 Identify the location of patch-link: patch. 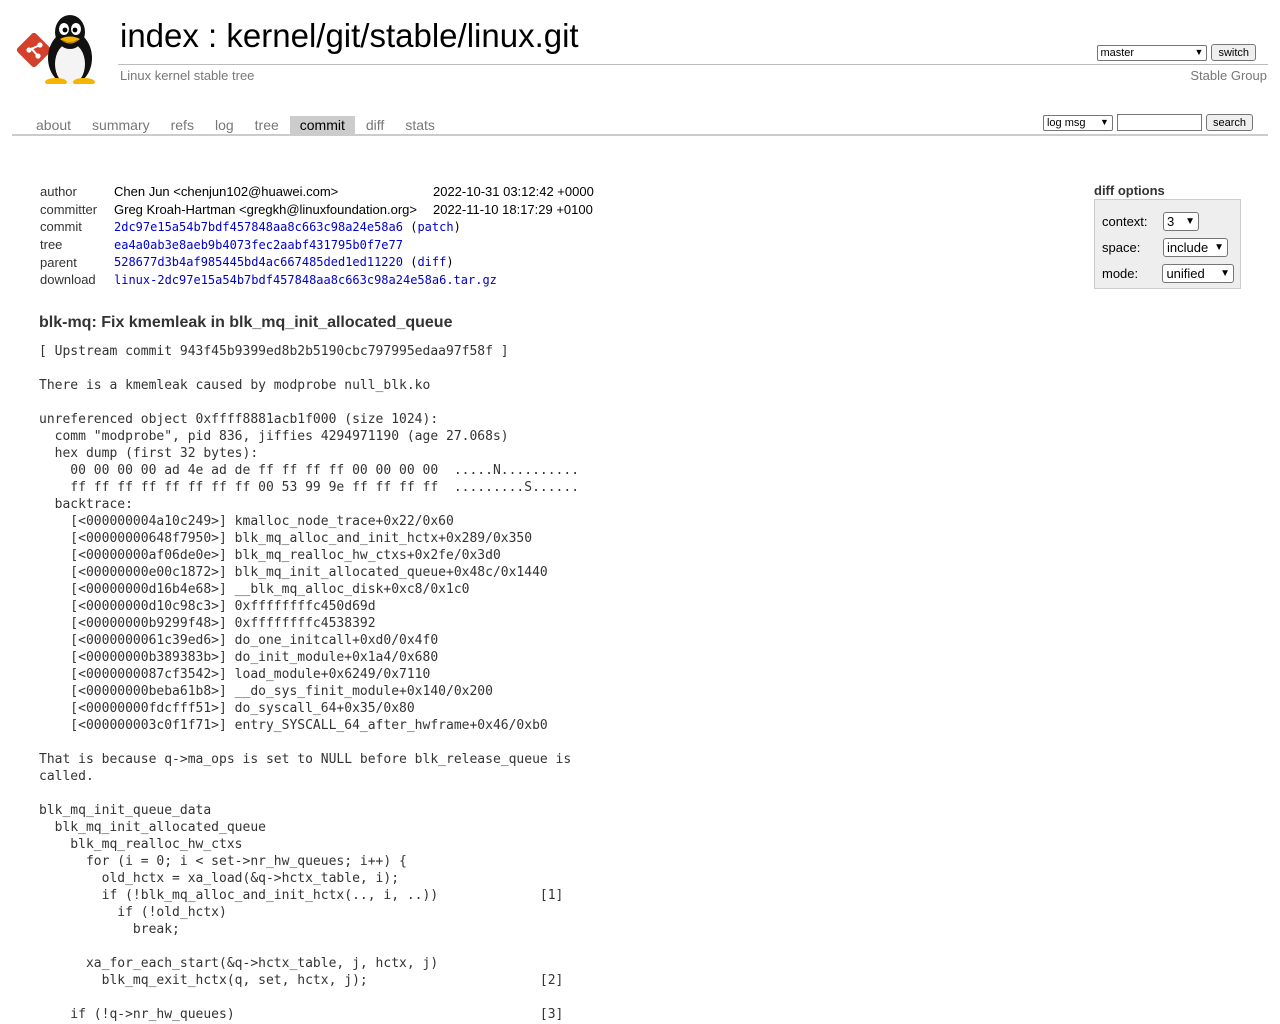
(435, 227).